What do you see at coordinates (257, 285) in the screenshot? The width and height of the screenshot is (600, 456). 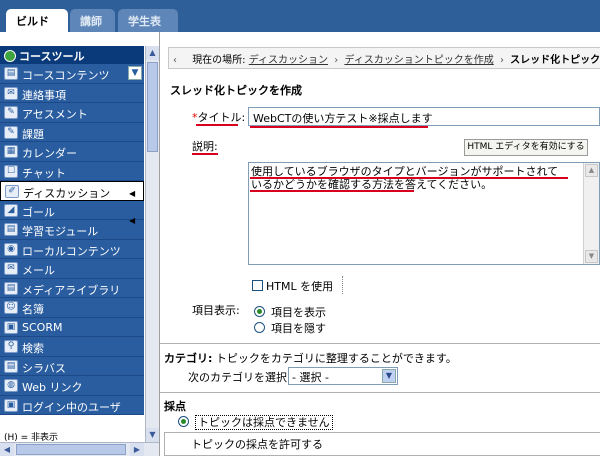 I see `checkbox-icon` at bounding box center [257, 285].